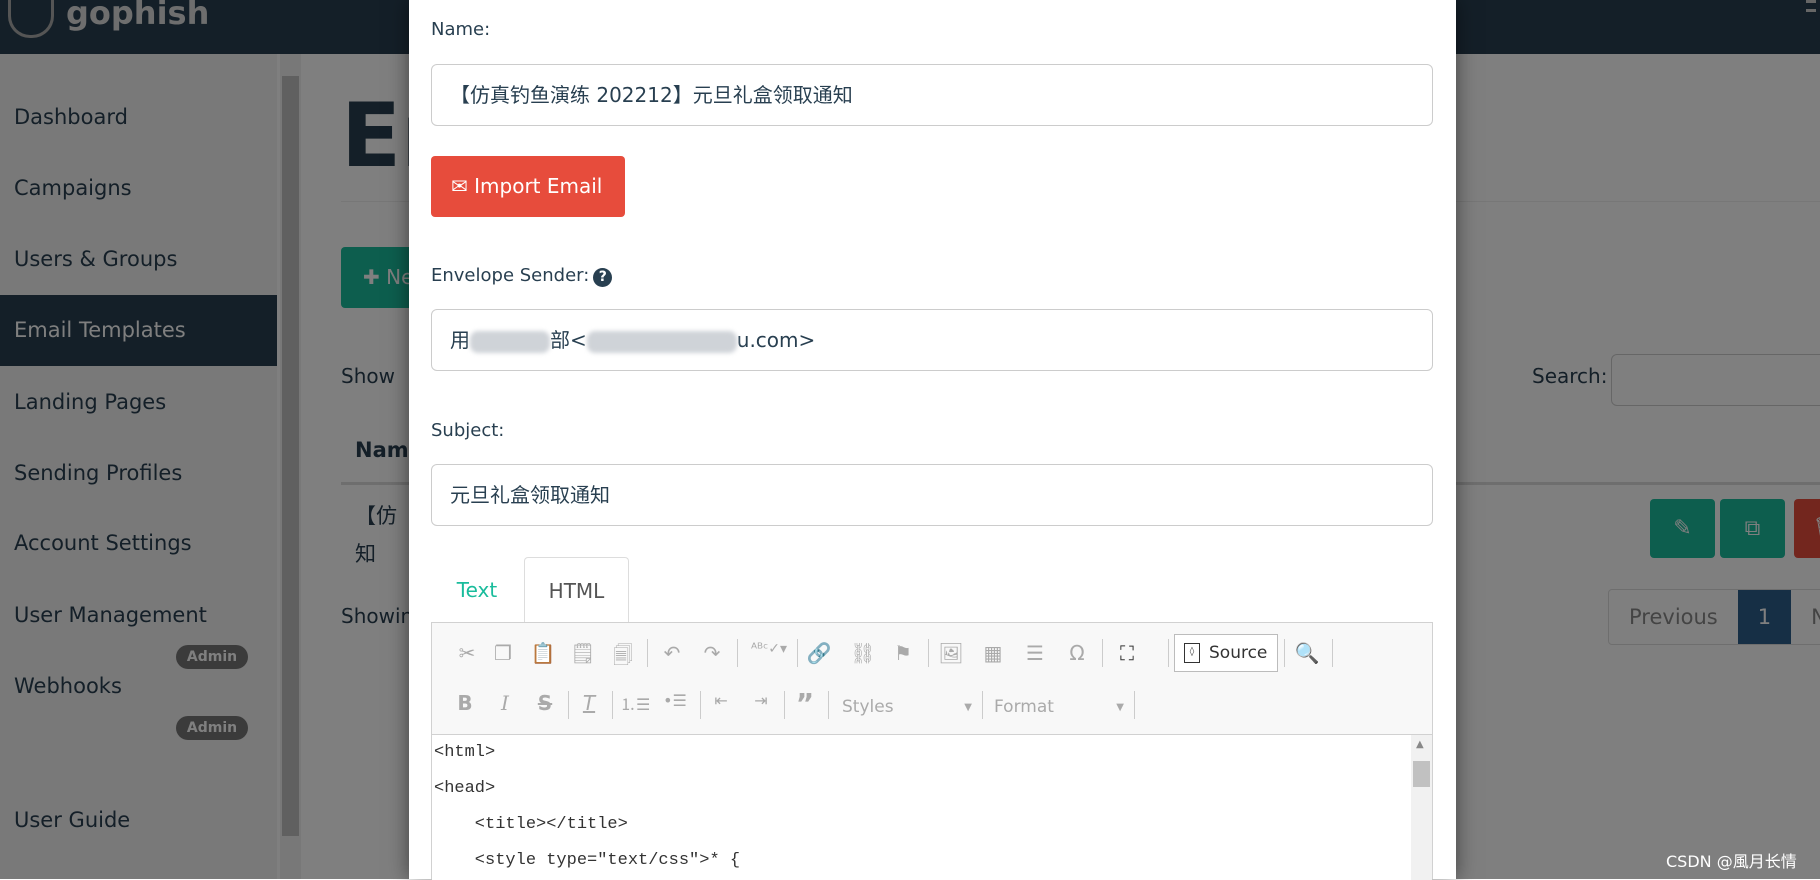 The width and height of the screenshot is (1820, 880). I want to click on name-input: 【仿真钓鱼演练 202212】元旦礼盒领取通知, so click(932, 95).